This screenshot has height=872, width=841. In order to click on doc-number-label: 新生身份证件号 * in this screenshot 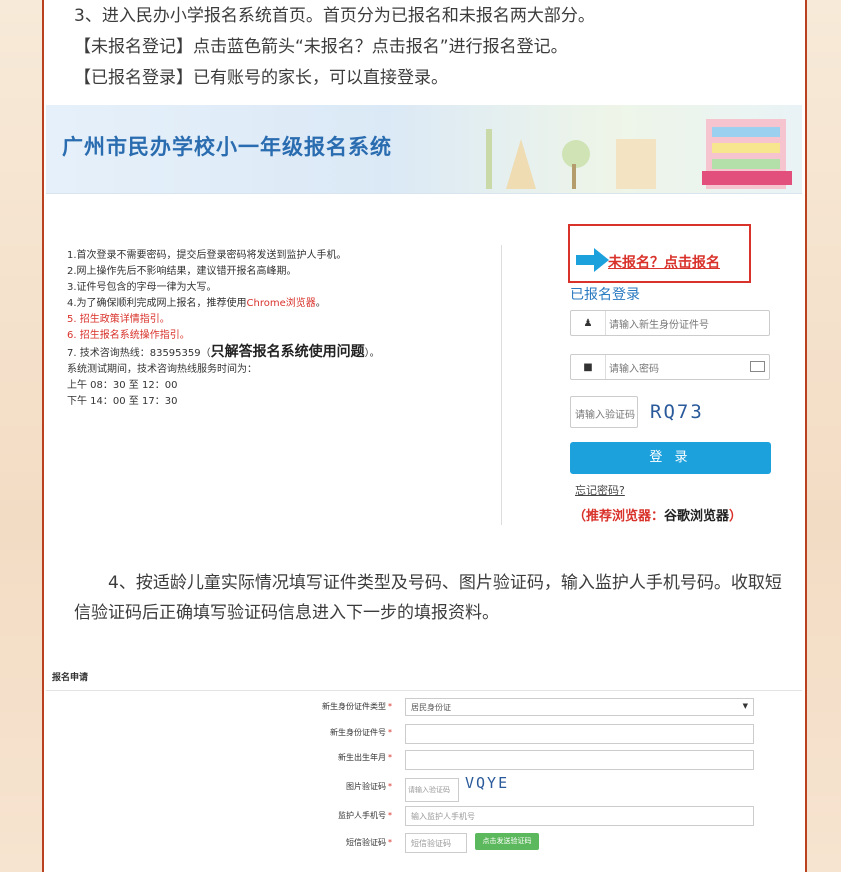, I will do `click(361, 732)`.